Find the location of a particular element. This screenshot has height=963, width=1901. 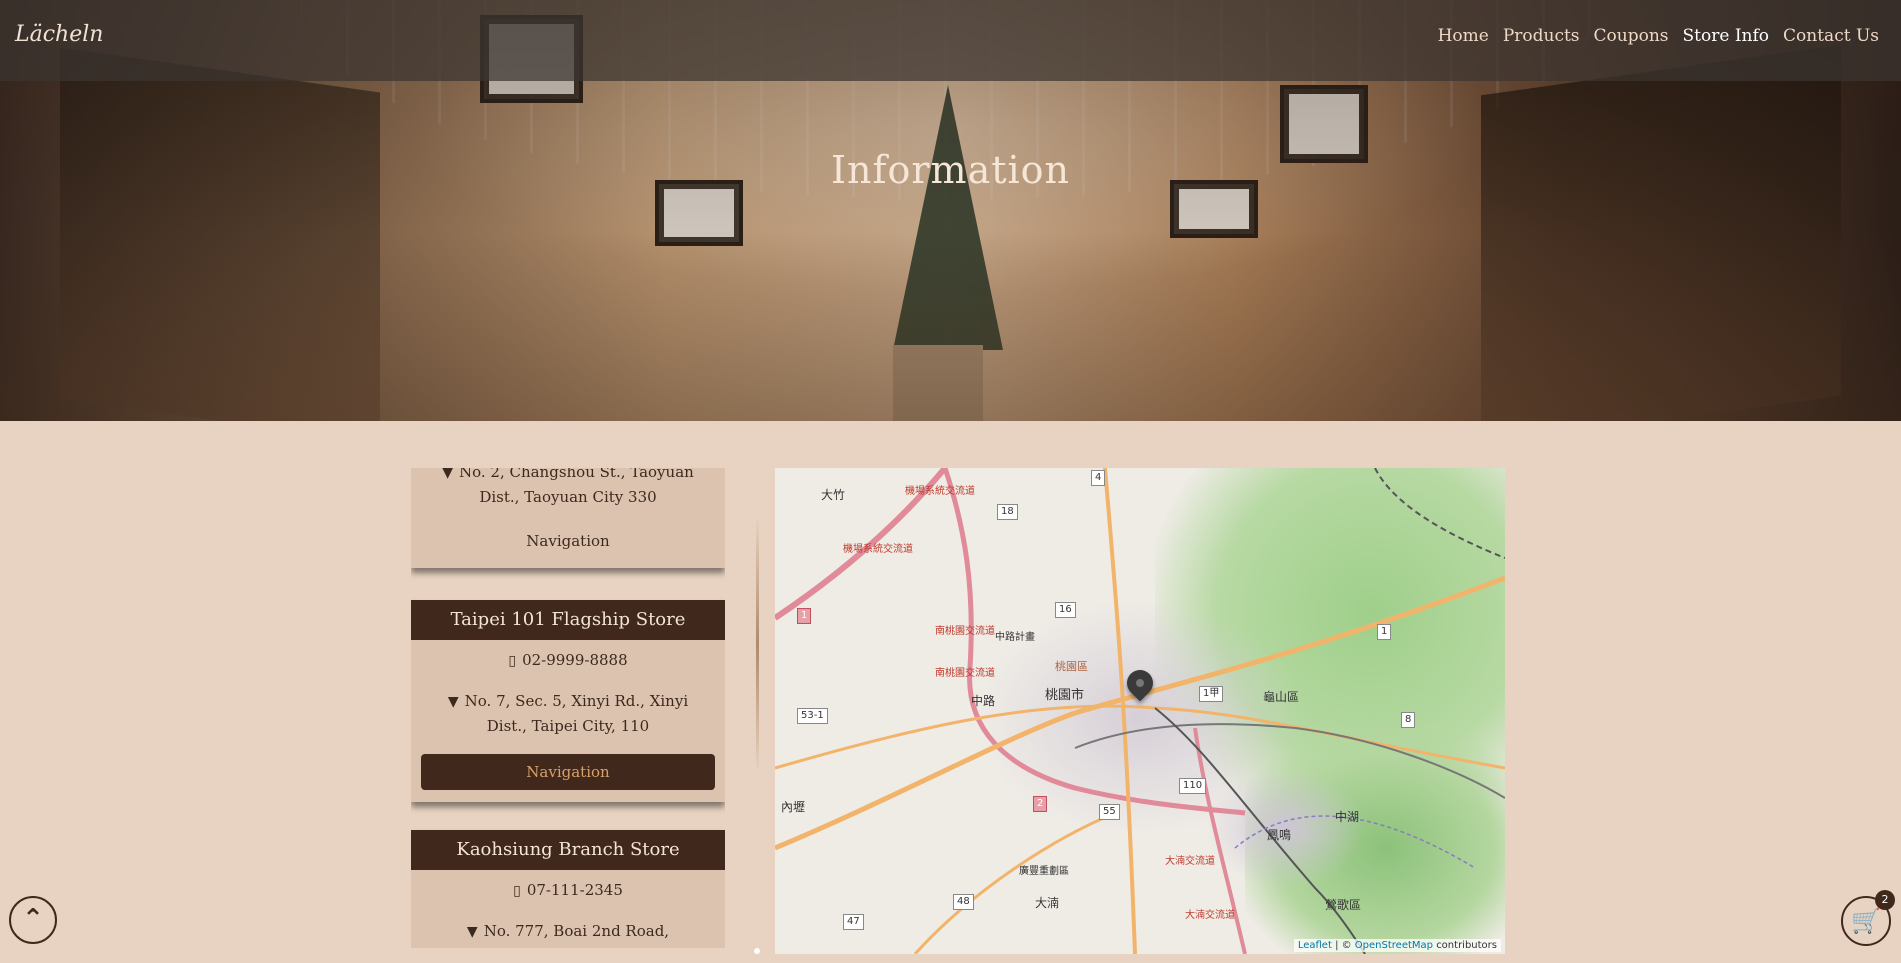

map-attribution: Leaflet | © OpenStreetMap contributors is located at coordinates (1397, 945).